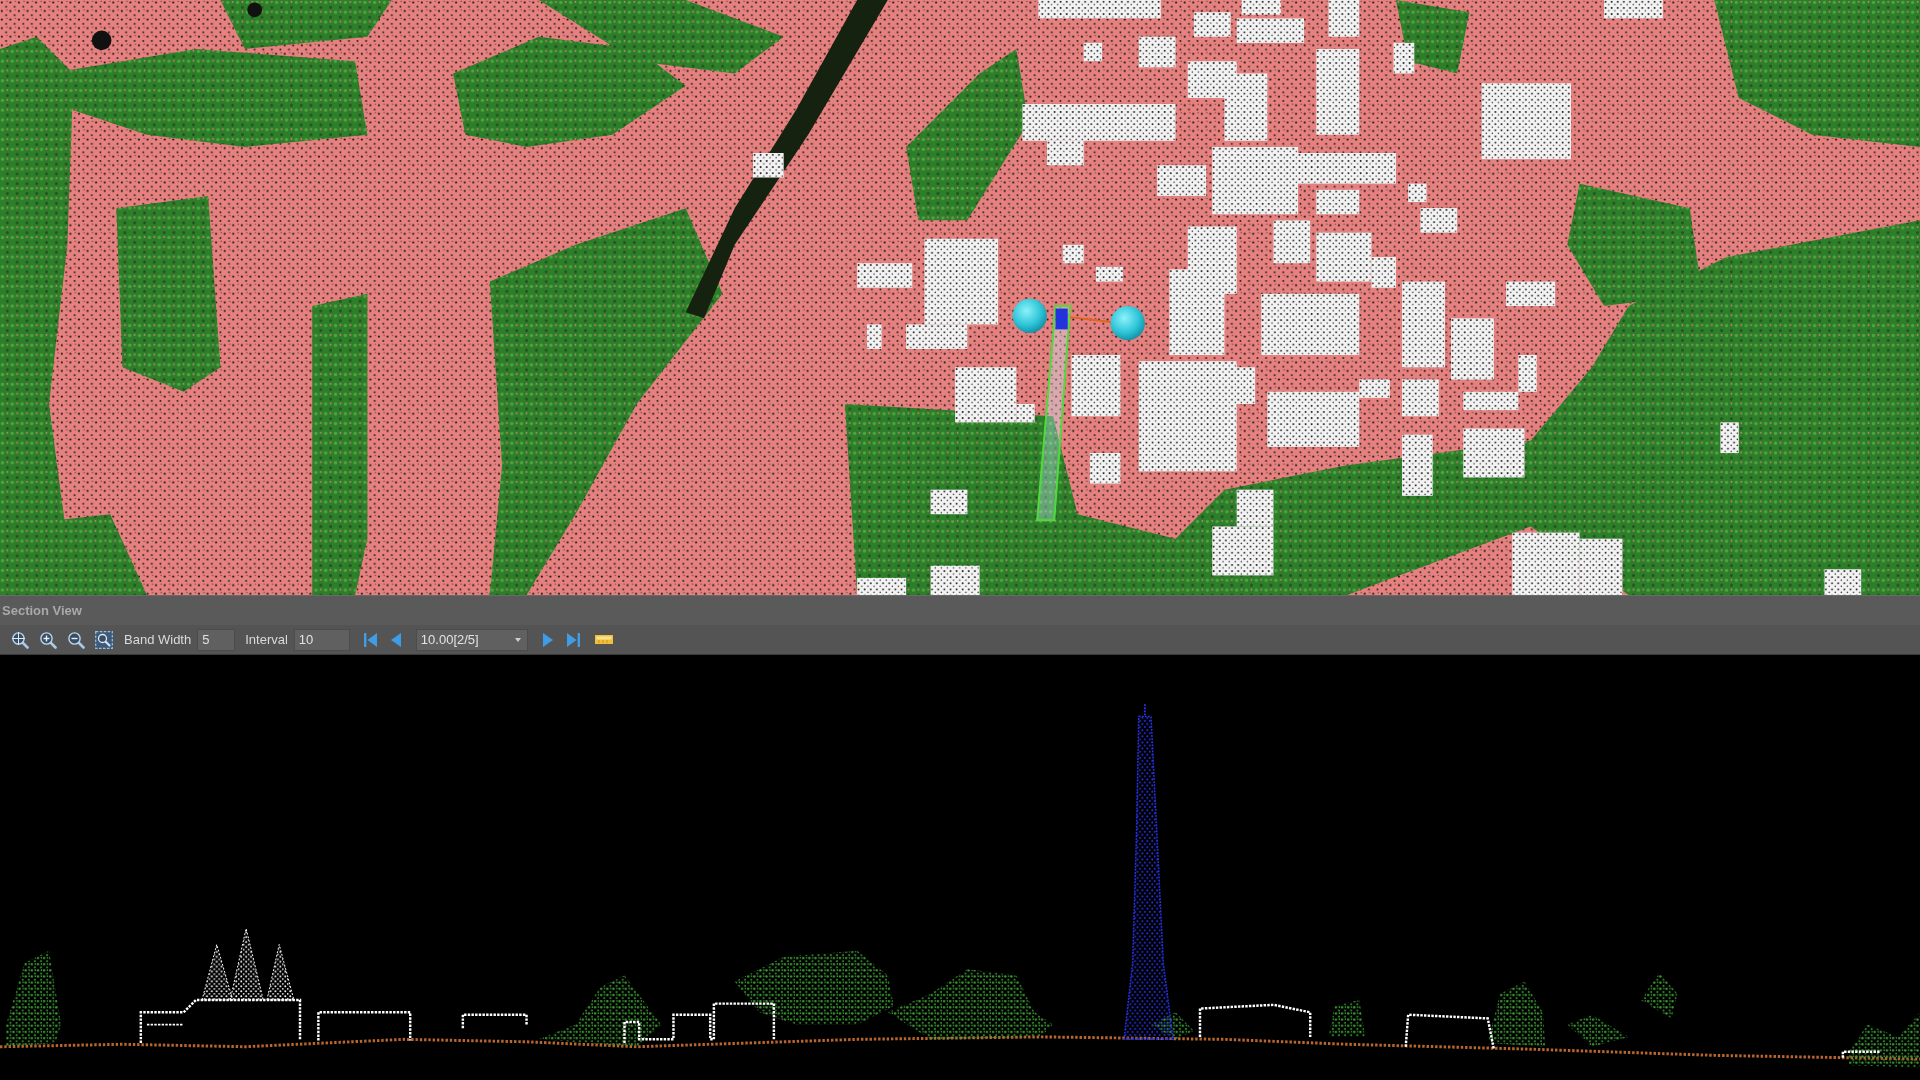  I want to click on skip-first-icon, so click(370, 639).